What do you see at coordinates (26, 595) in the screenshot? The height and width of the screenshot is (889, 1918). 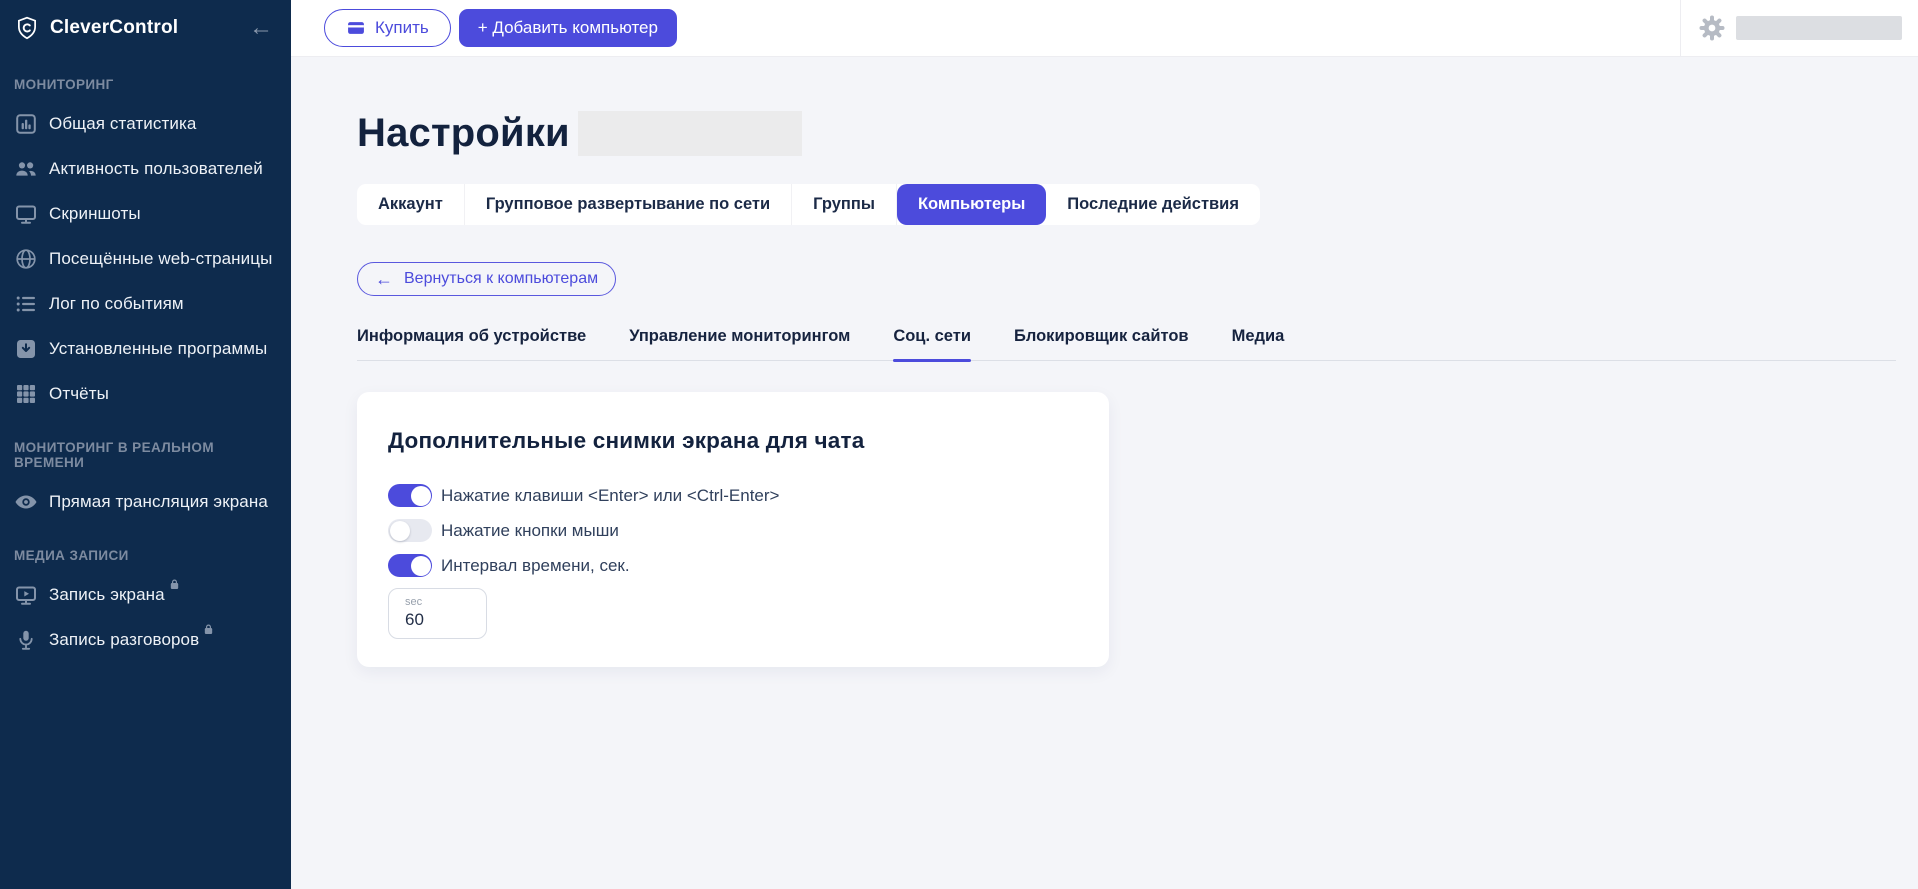 I see `screen-record-icon` at bounding box center [26, 595].